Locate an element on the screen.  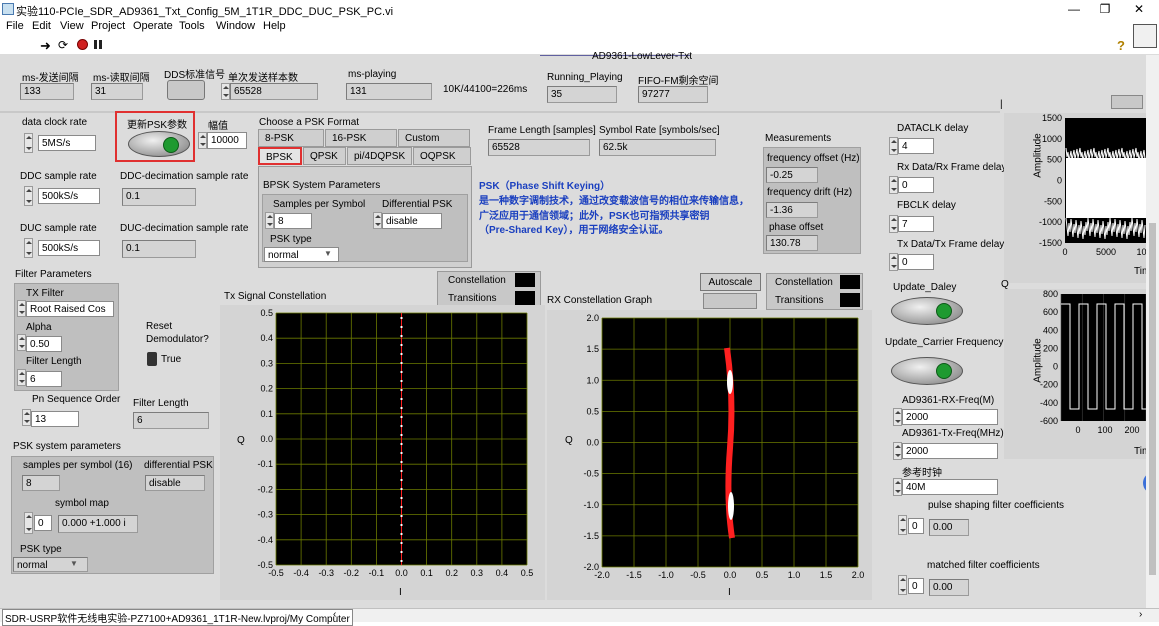
symbol-index-input: 0 is located at coordinates (43, 523).